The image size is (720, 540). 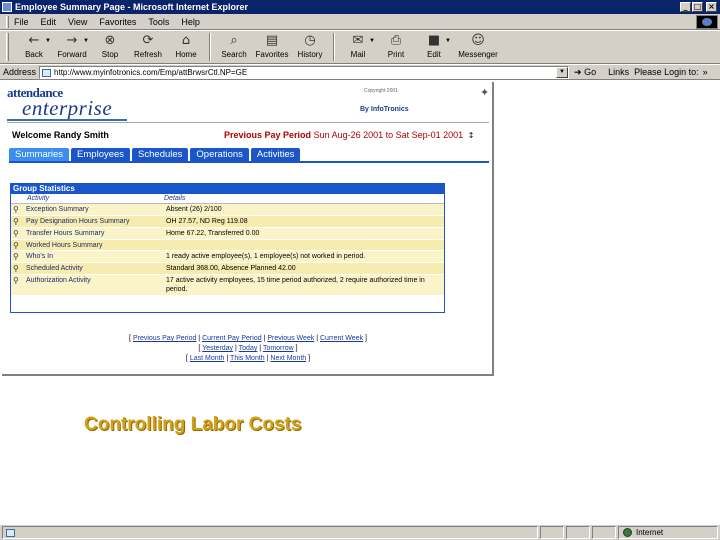 I want to click on link-today: Today, so click(x=248, y=348).